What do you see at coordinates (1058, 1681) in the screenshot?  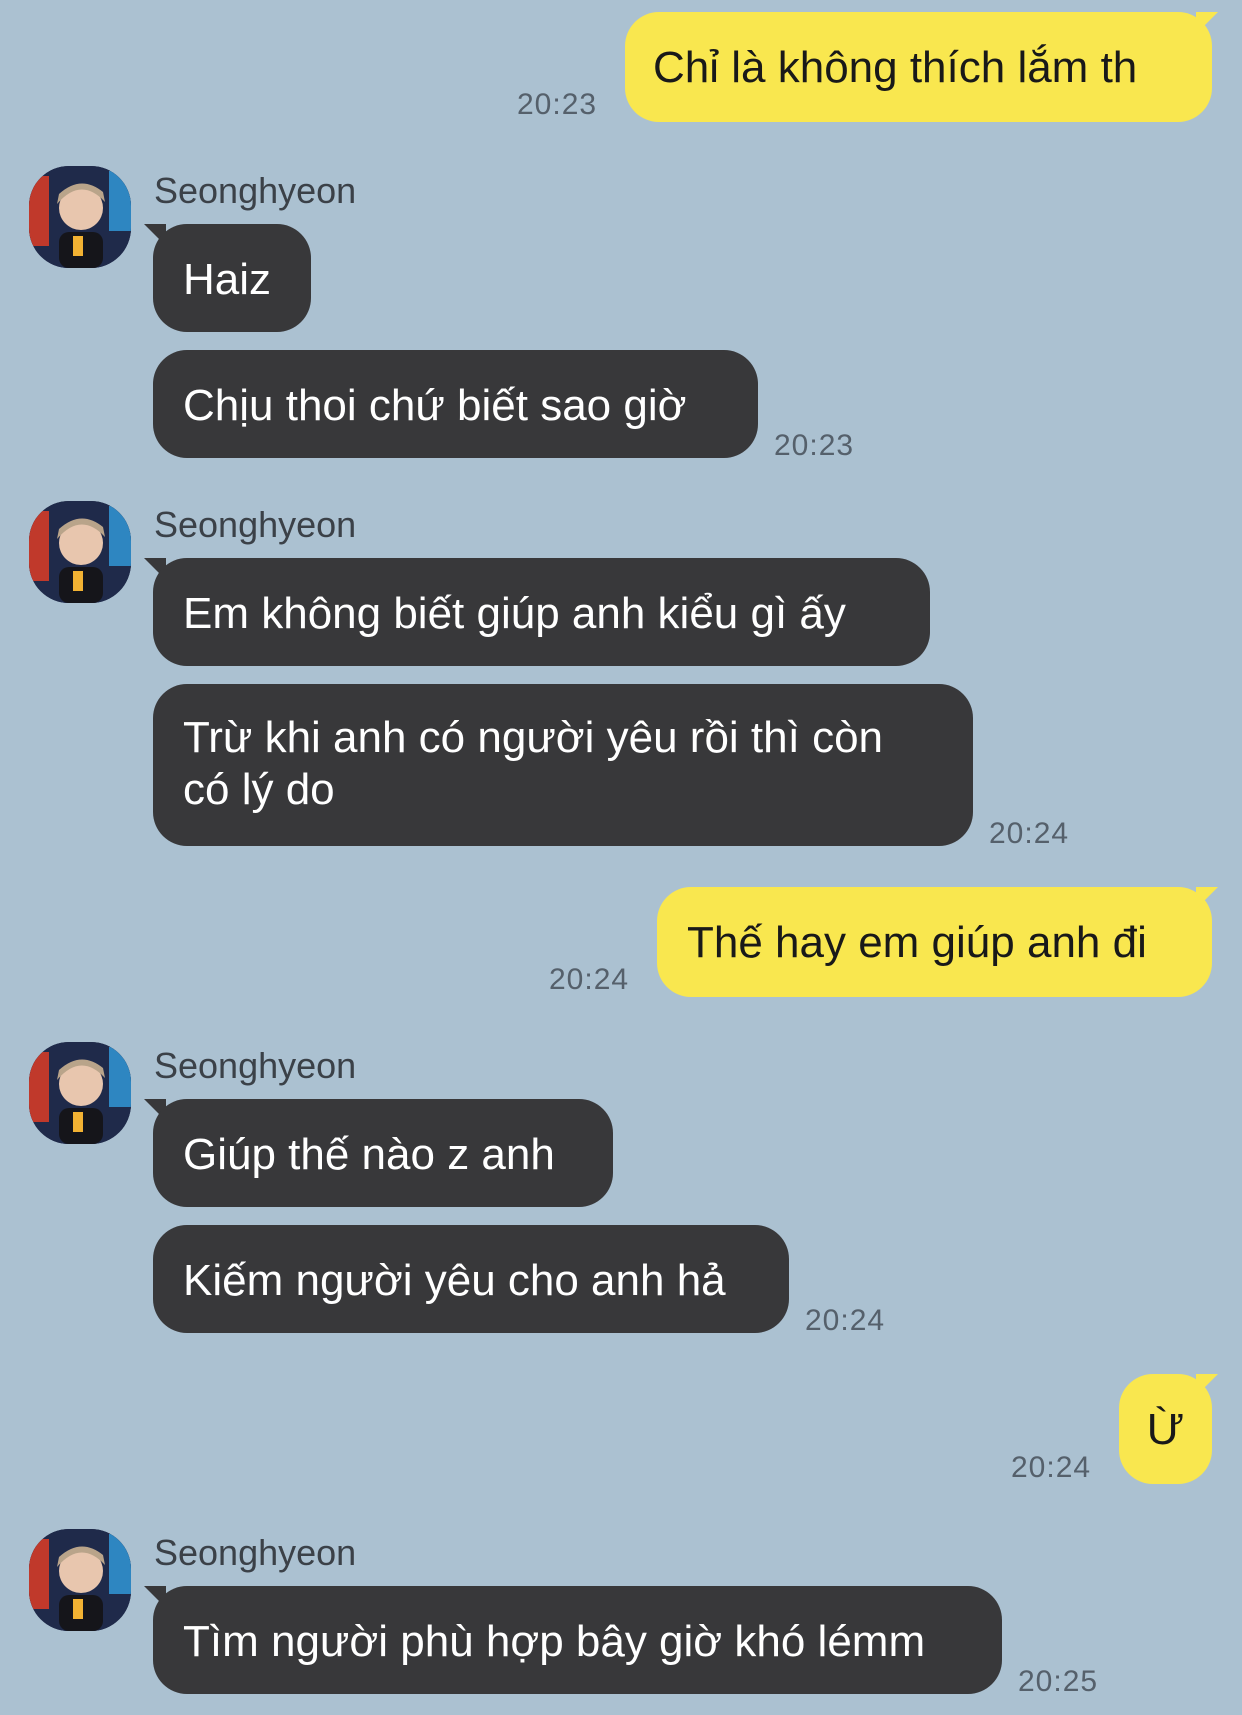 I see `message-time: 20:25` at bounding box center [1058, 1681].